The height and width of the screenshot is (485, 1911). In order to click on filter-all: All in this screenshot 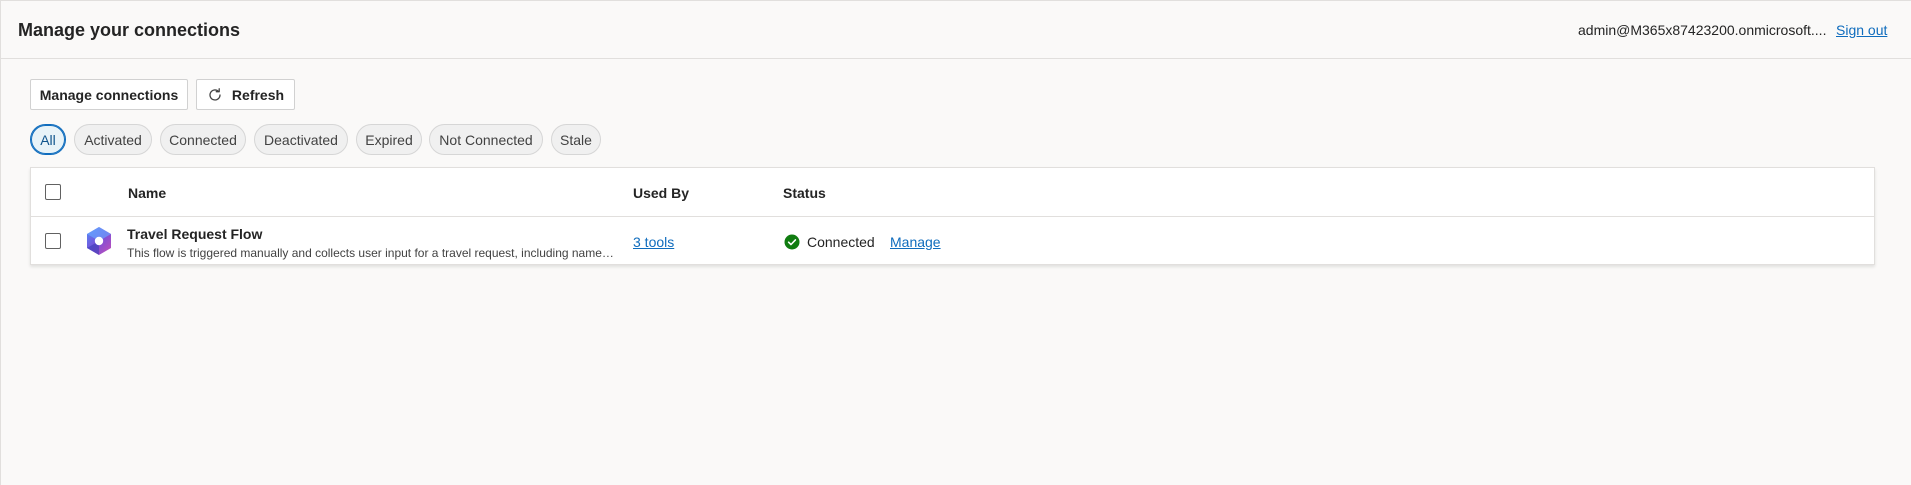, I will do `click(48, 139)`.